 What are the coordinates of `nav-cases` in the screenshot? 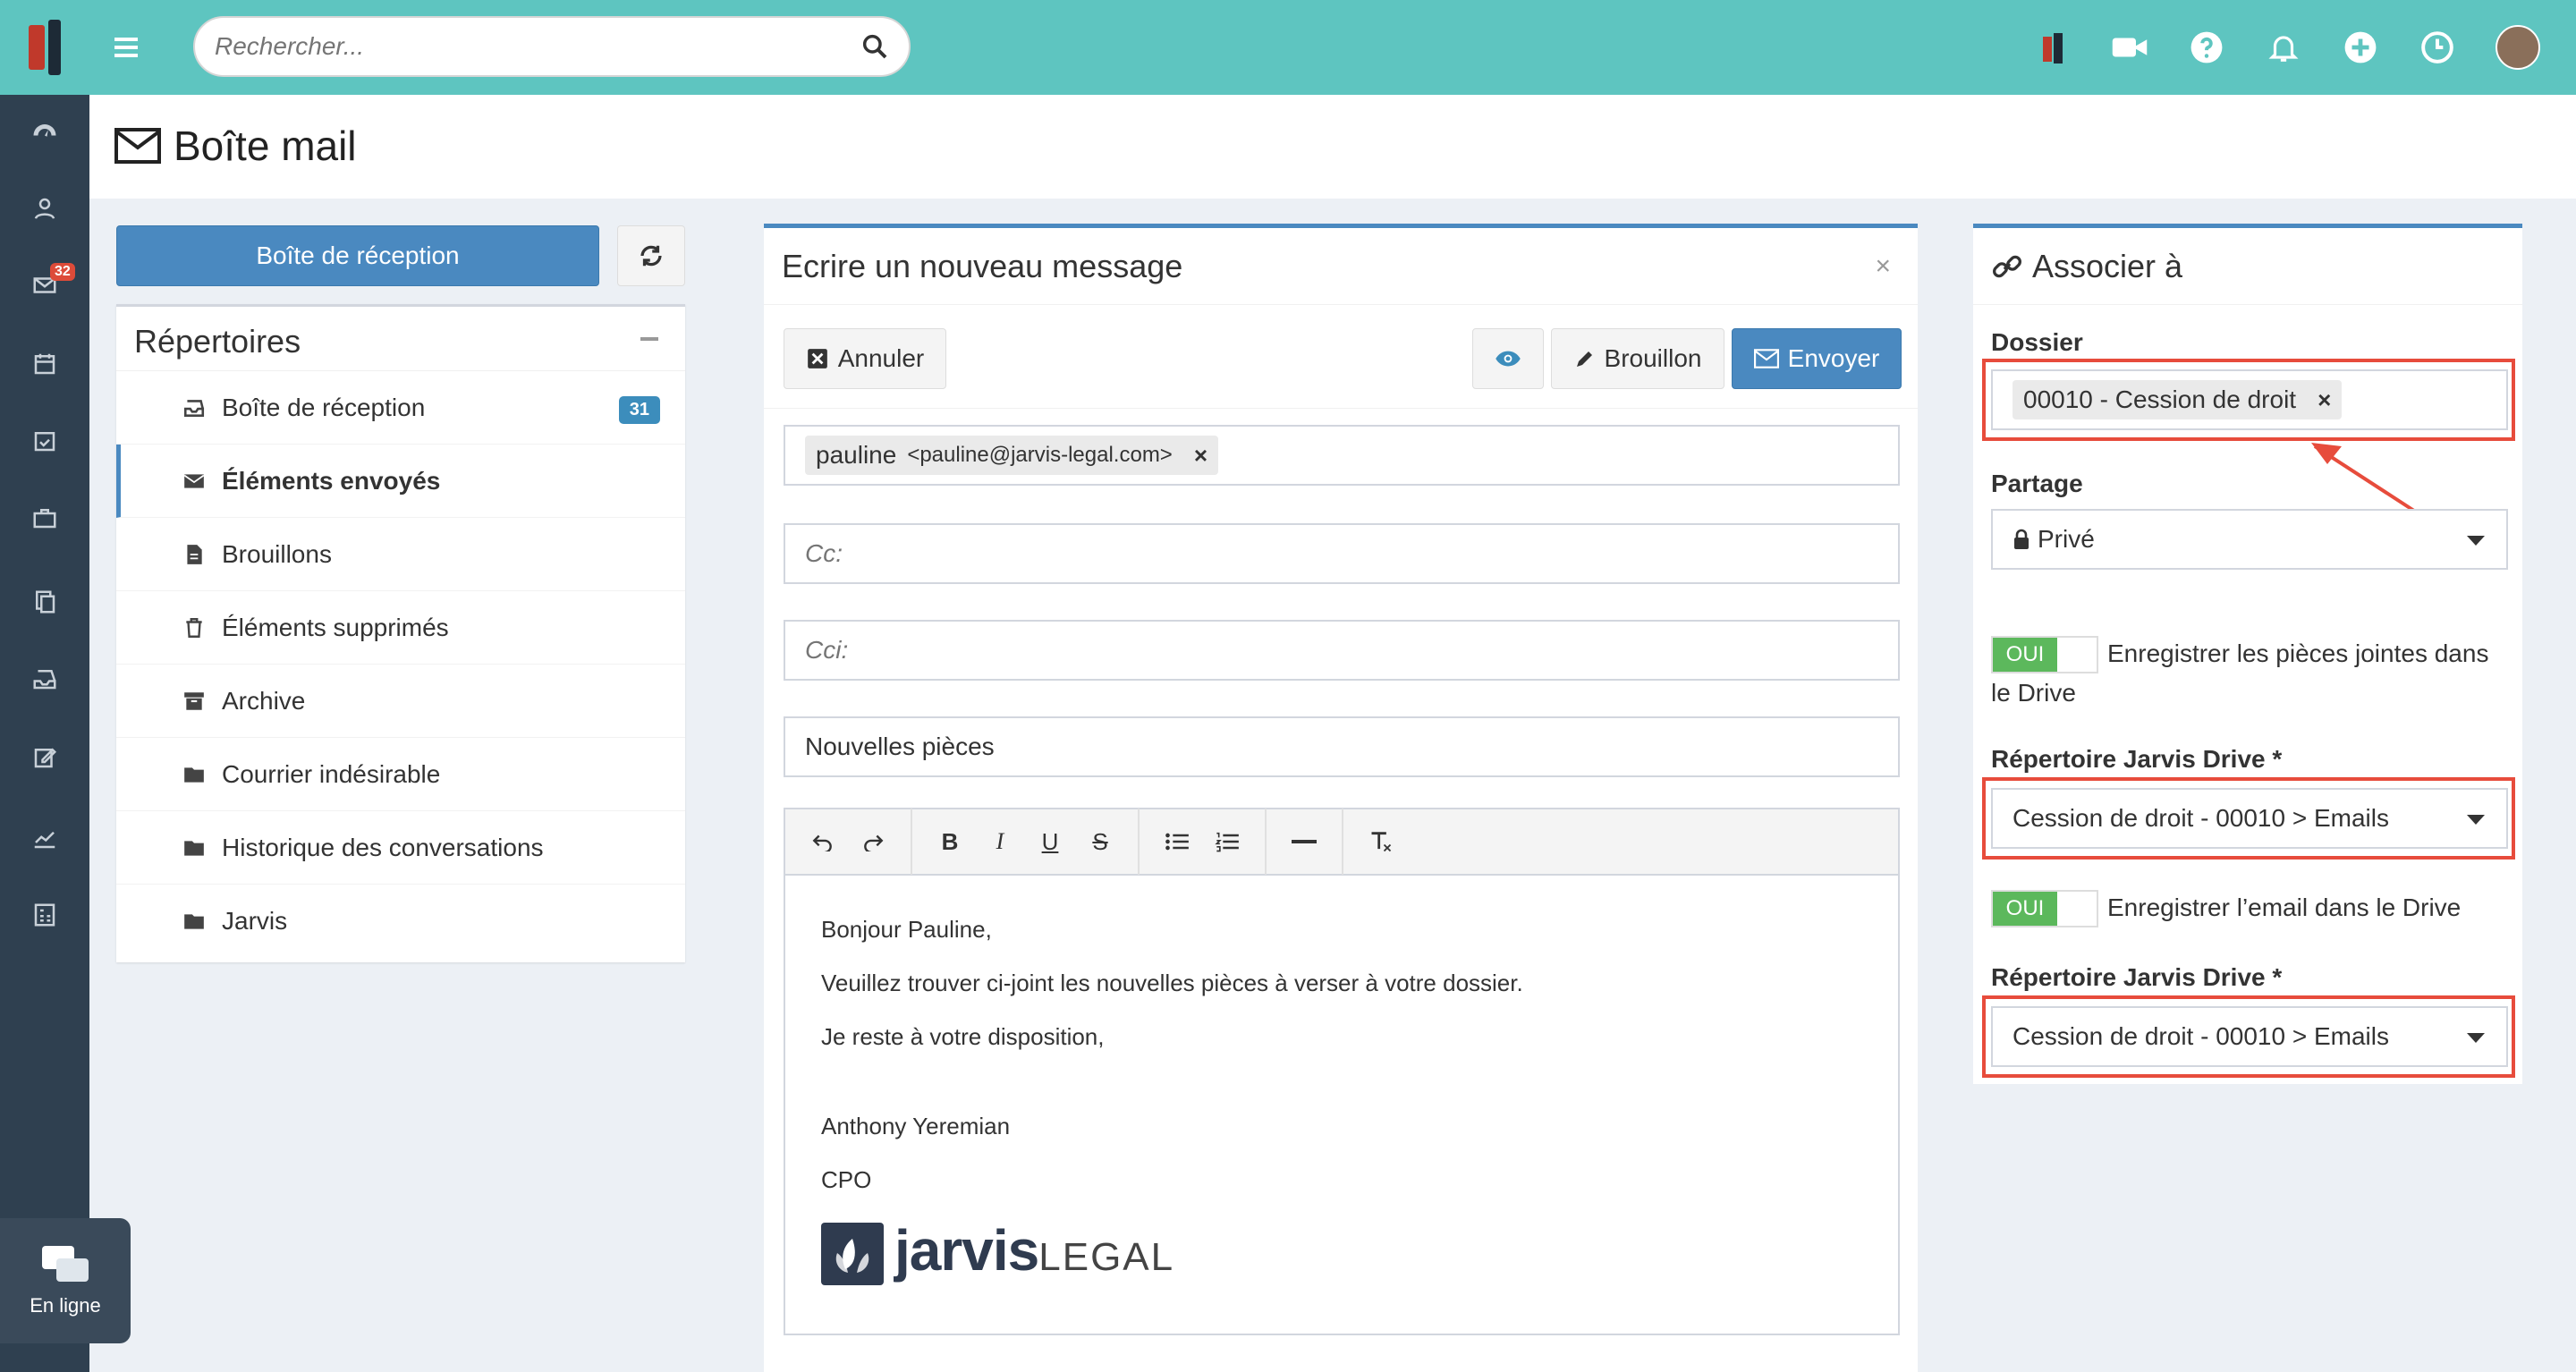 It's located at (44, 517).